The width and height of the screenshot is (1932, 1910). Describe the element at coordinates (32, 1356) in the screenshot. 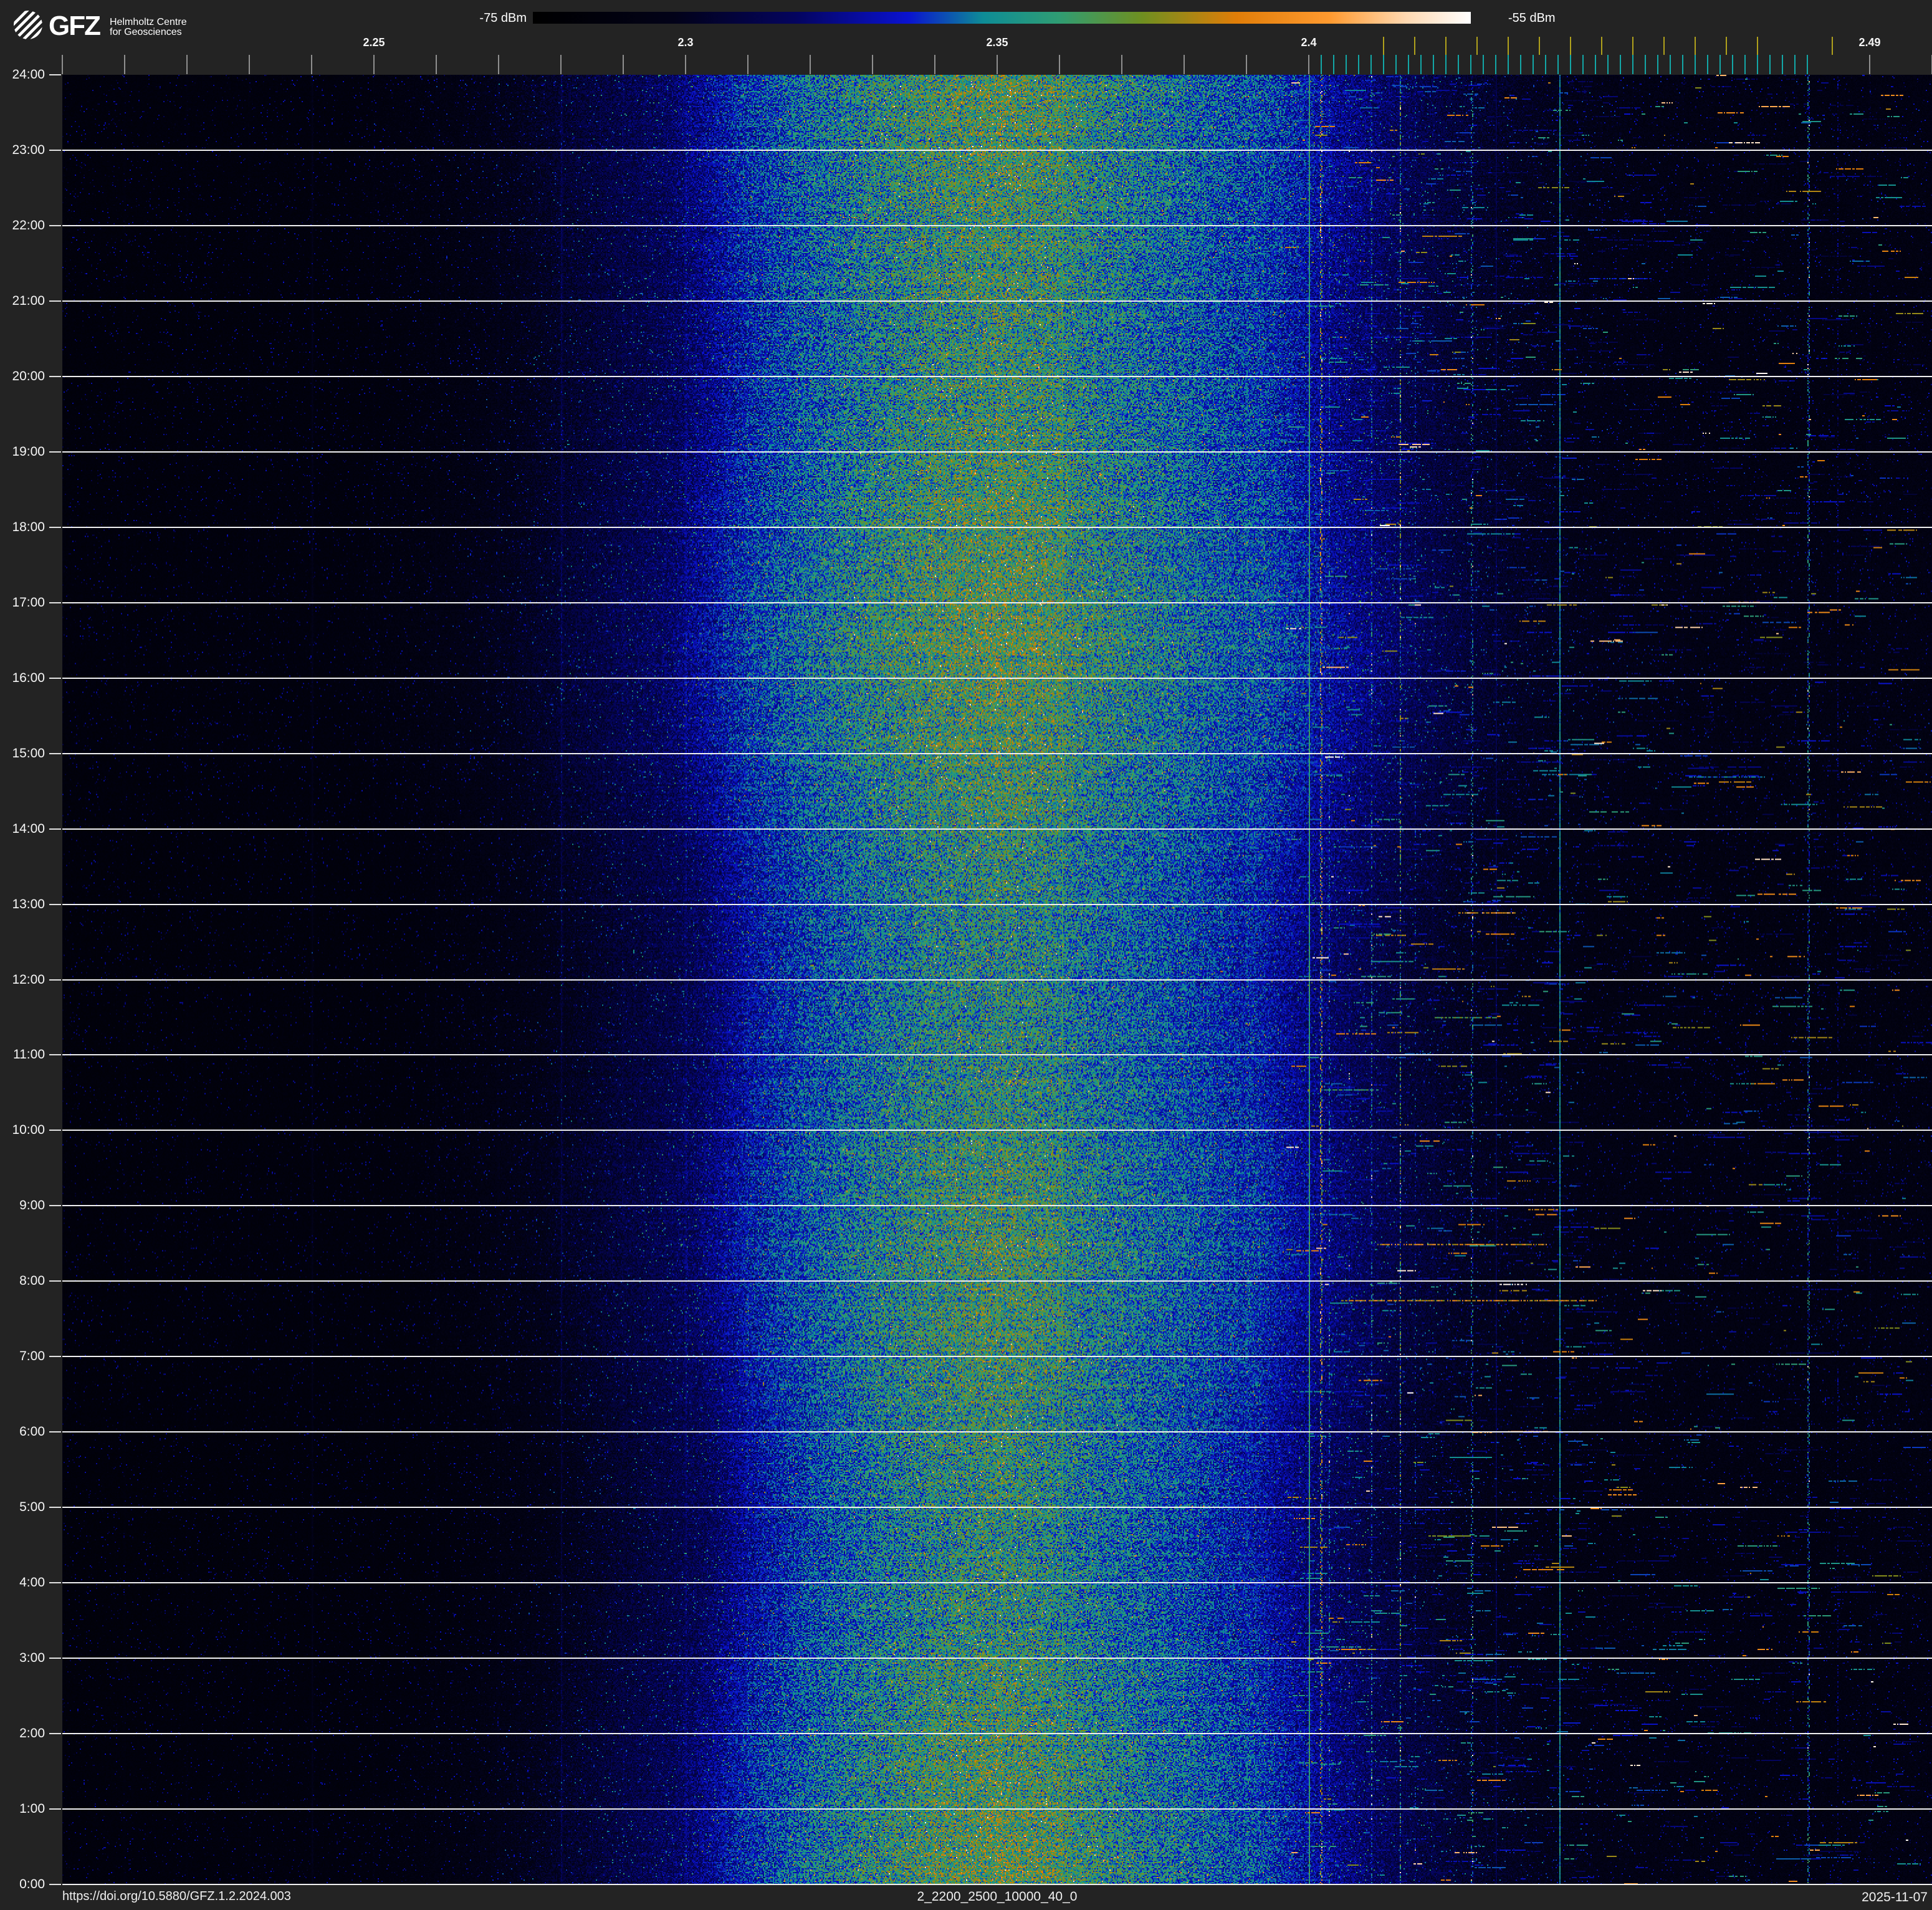

I see `time-axis-label: 7:00` at that location.